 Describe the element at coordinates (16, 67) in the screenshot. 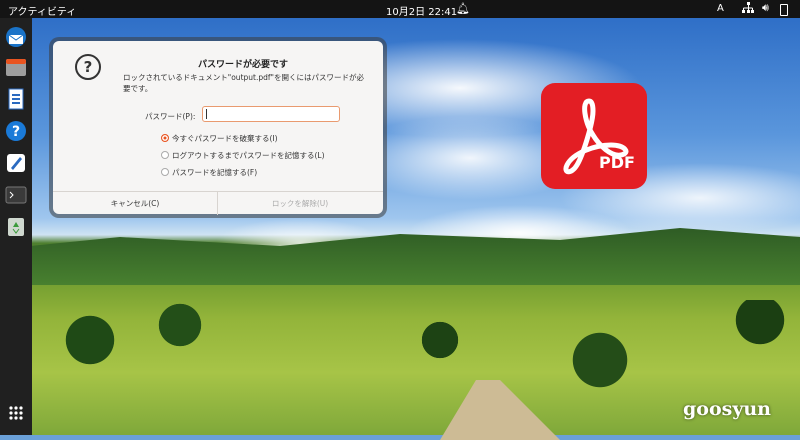

I see `files-icon` at that location.